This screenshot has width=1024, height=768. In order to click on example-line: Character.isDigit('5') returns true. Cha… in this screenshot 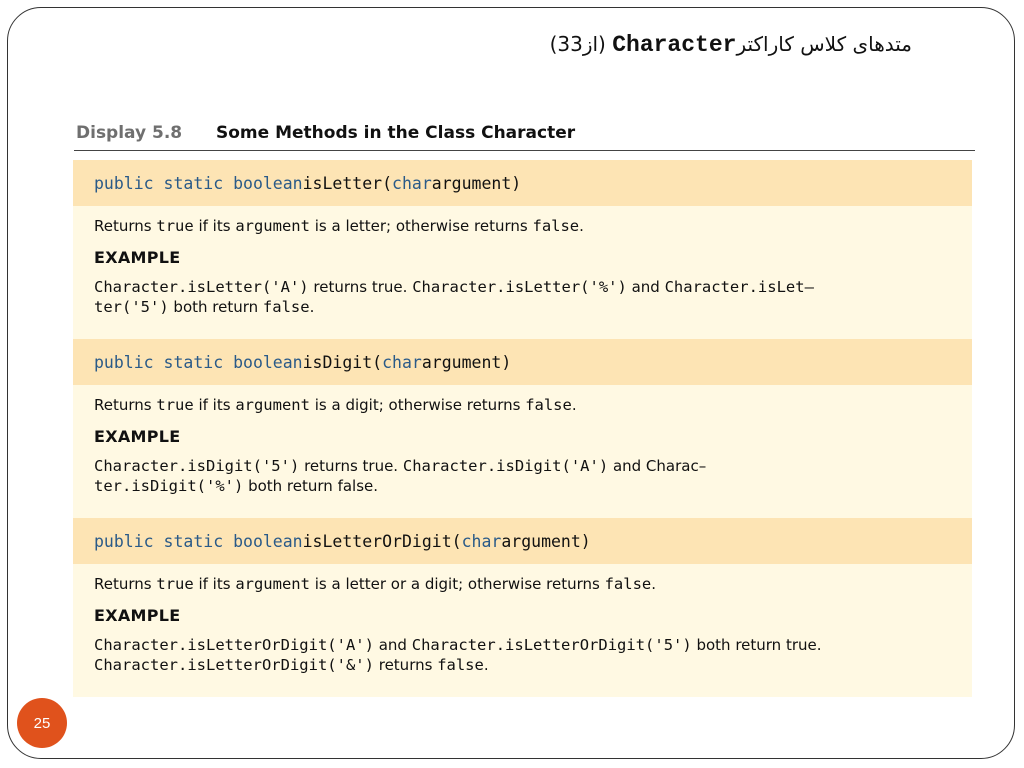, I will do `click(522, 466)`.